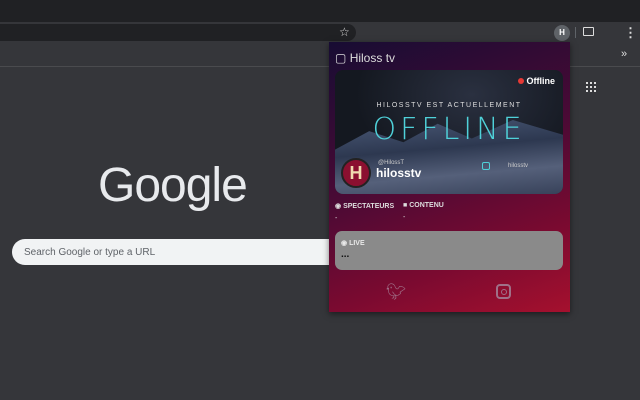 The width and height of the screenshot is (640, 400). What do you see at coordinates (520, 81) in the screenshot?
I see `status-dot-icon` at bounding box center [520, 81].